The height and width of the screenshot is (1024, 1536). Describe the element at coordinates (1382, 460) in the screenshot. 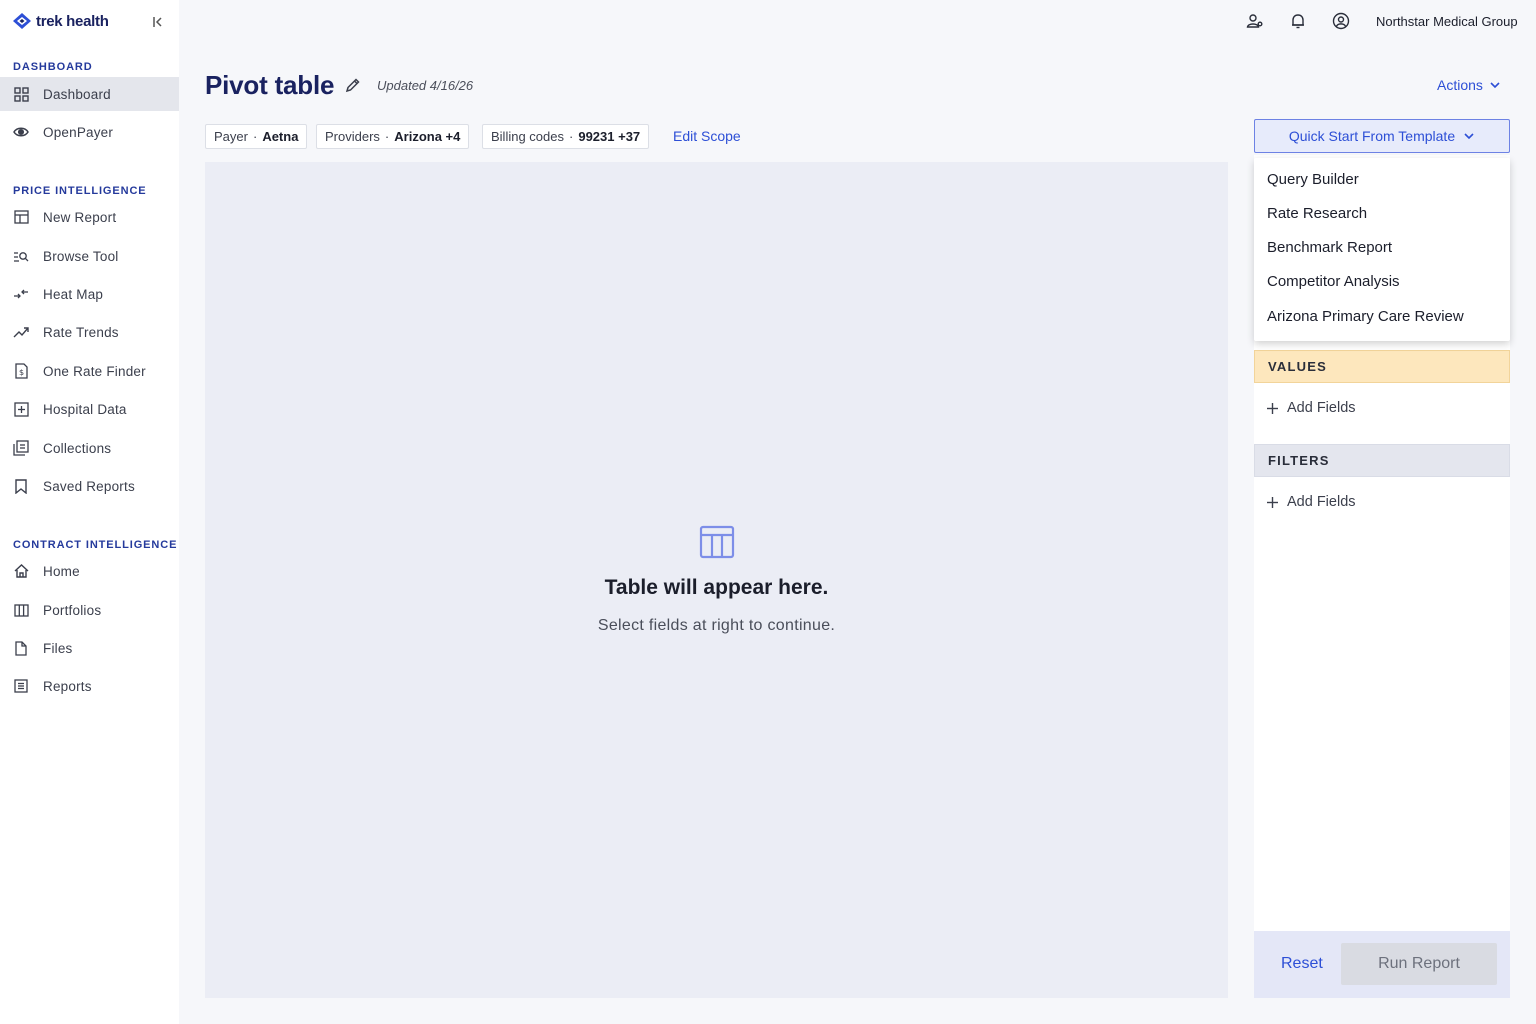

I see `filters-section-header: FILTERS` at that location.